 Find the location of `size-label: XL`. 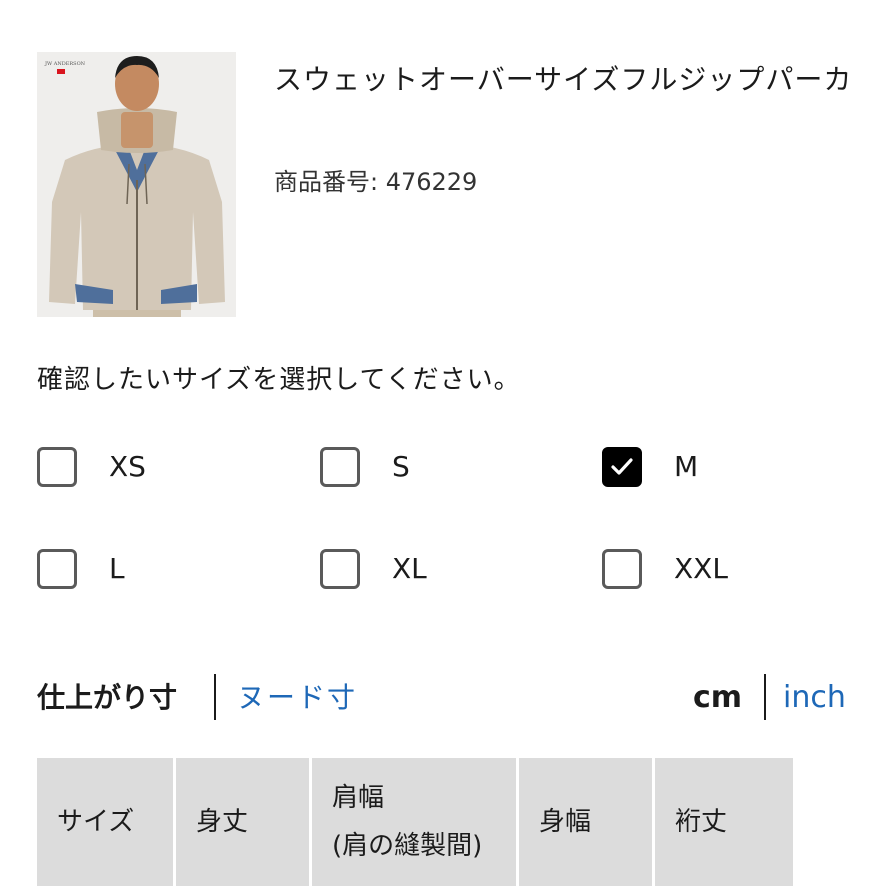

size-label: XL is located at coordinates (409, 568).